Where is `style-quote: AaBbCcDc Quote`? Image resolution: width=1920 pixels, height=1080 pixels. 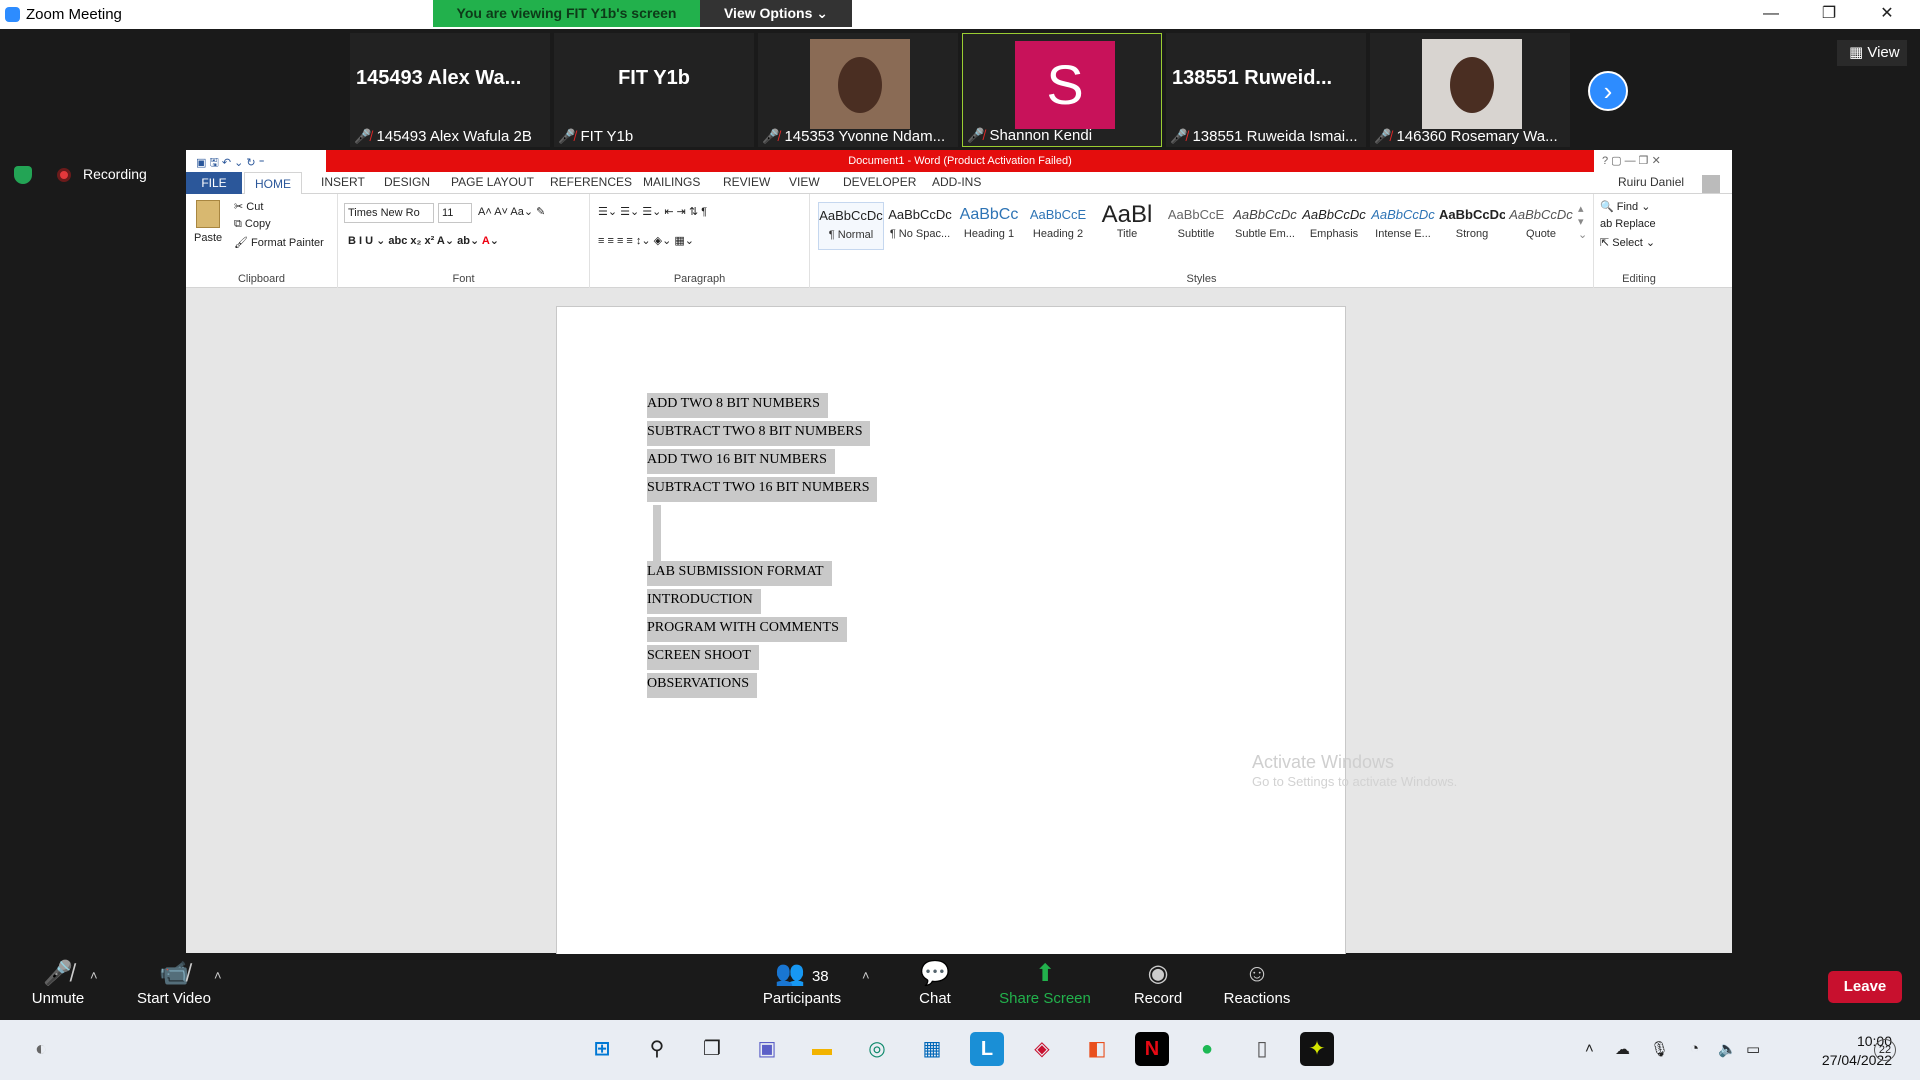 style-quote: AaBbCcDc Quote is located at coordinates (1541, 226).